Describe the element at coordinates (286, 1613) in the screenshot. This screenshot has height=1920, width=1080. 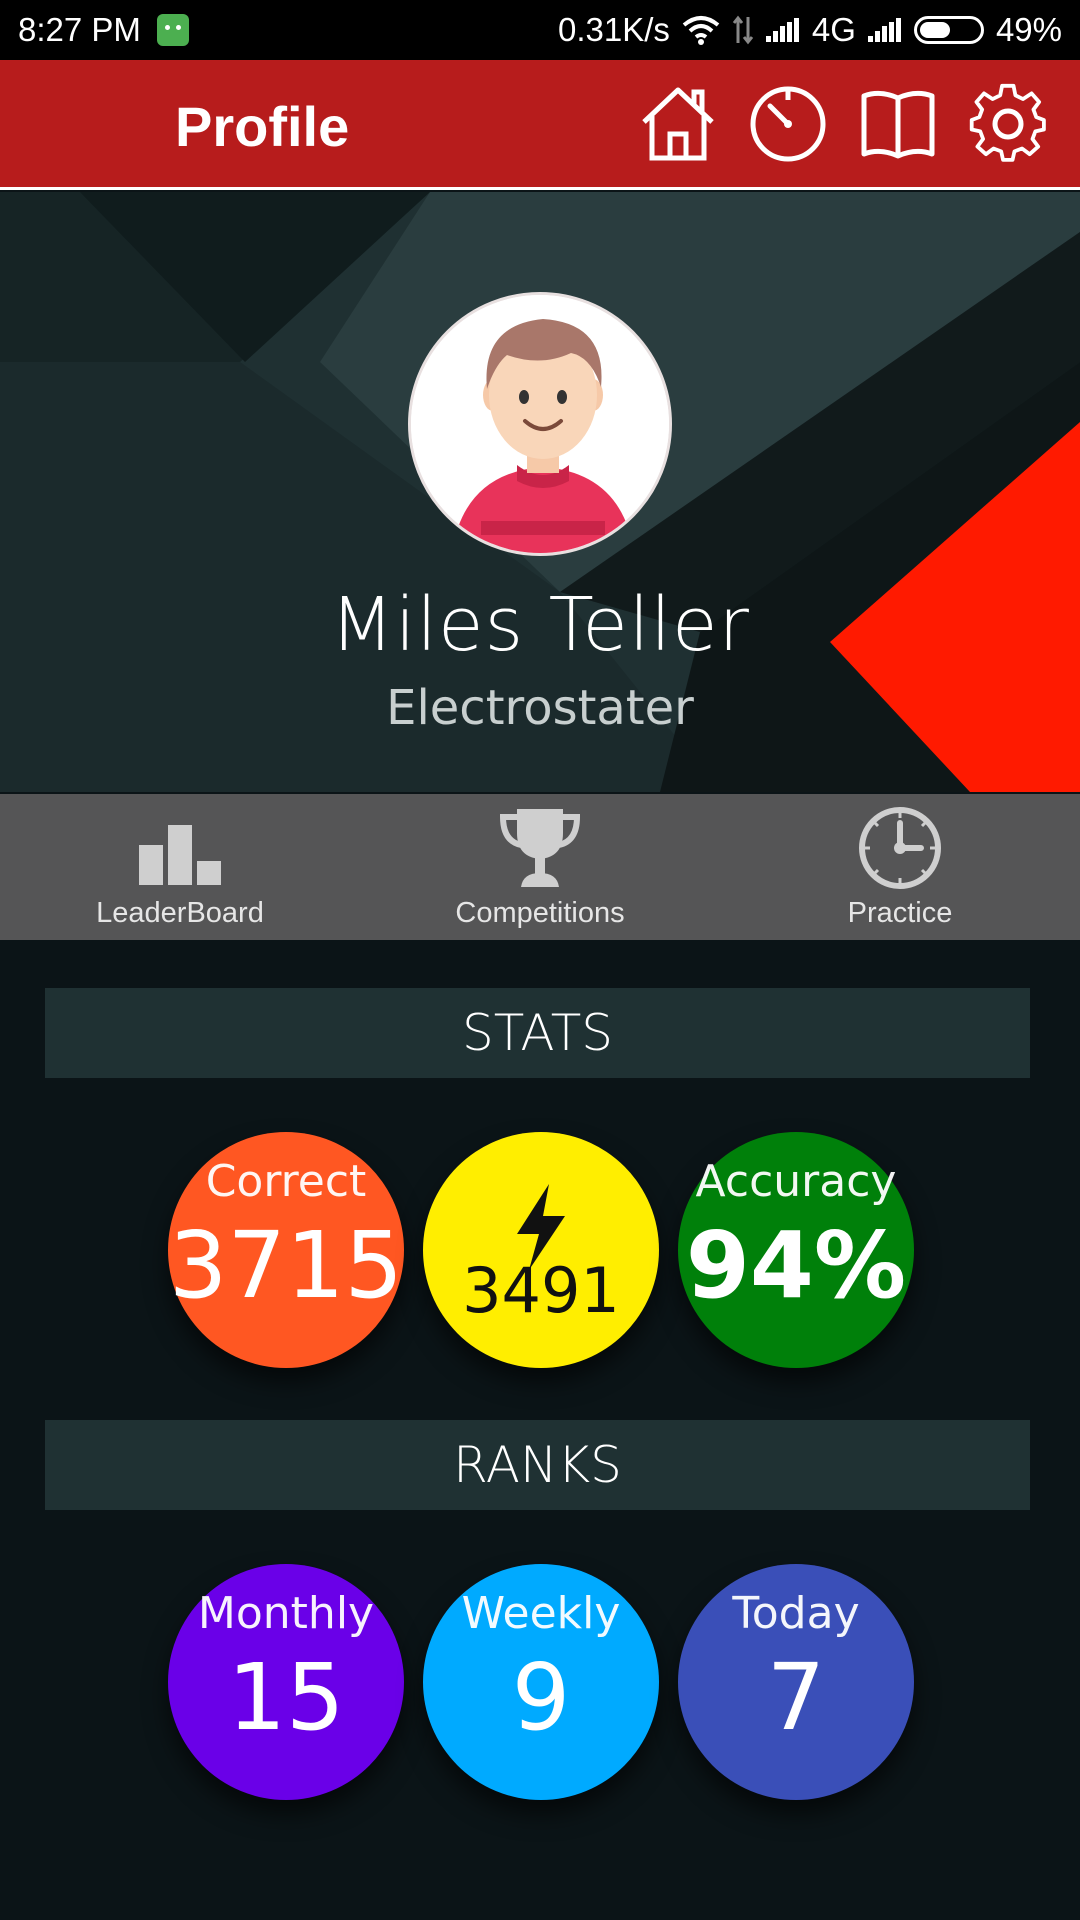
I see `rank-monthly-label: Monthly` at that location.